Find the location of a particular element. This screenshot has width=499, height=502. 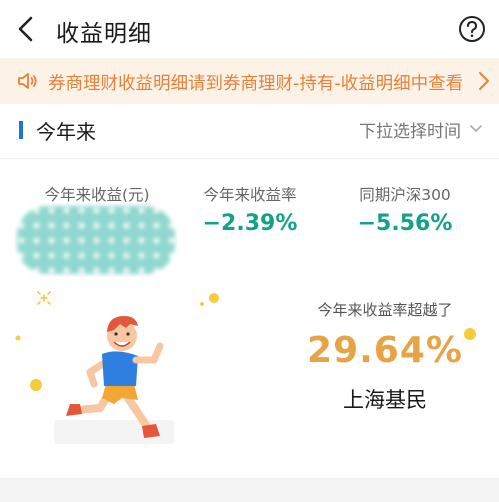

help-button is located at coordinates (472, 29).